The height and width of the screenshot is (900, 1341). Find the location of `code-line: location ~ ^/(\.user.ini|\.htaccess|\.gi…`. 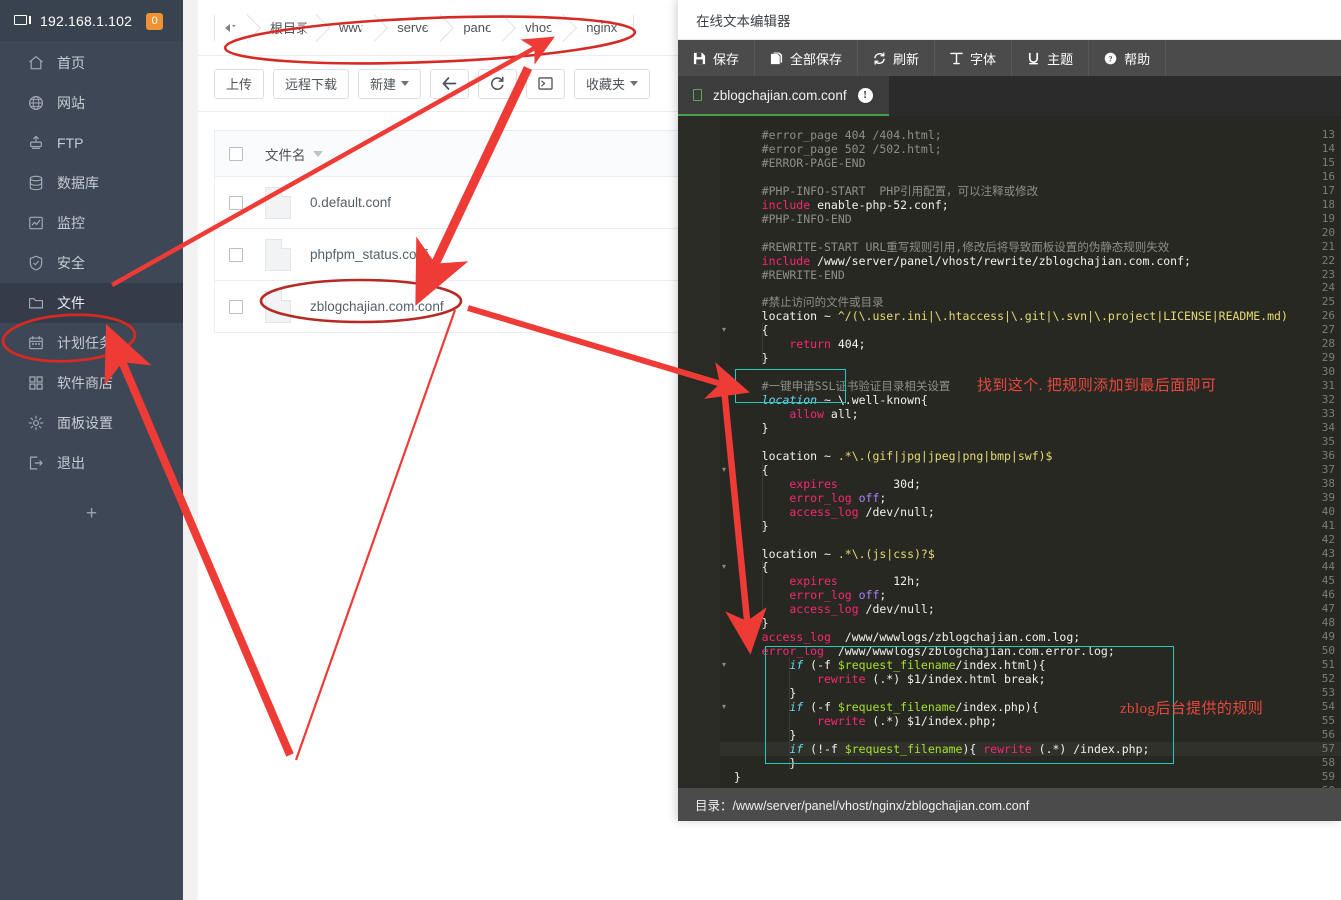

code-line: location ~ ^/(\.user.ini|\.htaccess|\.gi… is located at coordinates (1011, 316).